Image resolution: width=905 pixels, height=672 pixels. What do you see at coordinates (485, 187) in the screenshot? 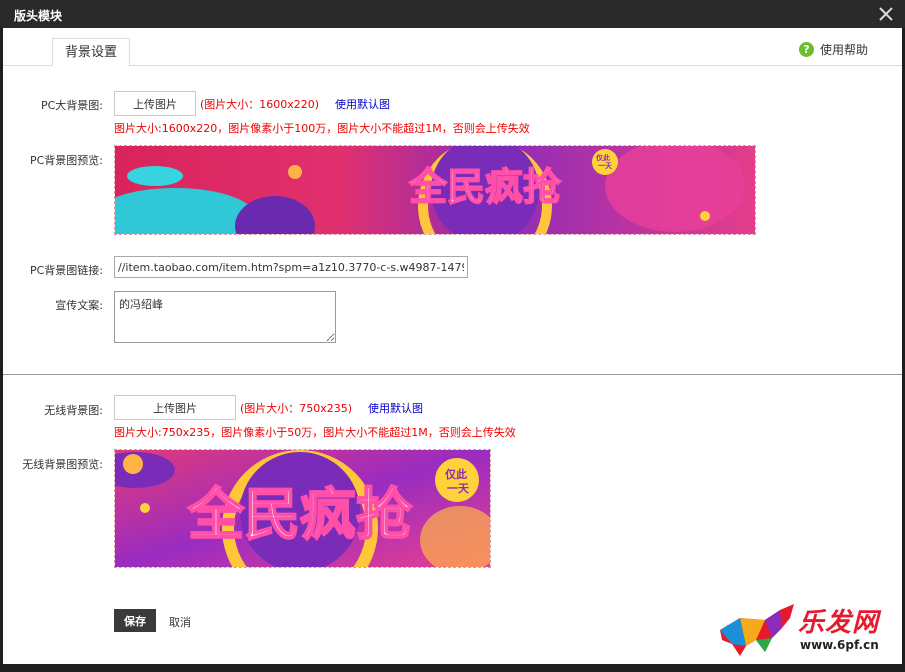
I see `pc-banner-text: 全民疯抢` at bounding box center [485, 187].